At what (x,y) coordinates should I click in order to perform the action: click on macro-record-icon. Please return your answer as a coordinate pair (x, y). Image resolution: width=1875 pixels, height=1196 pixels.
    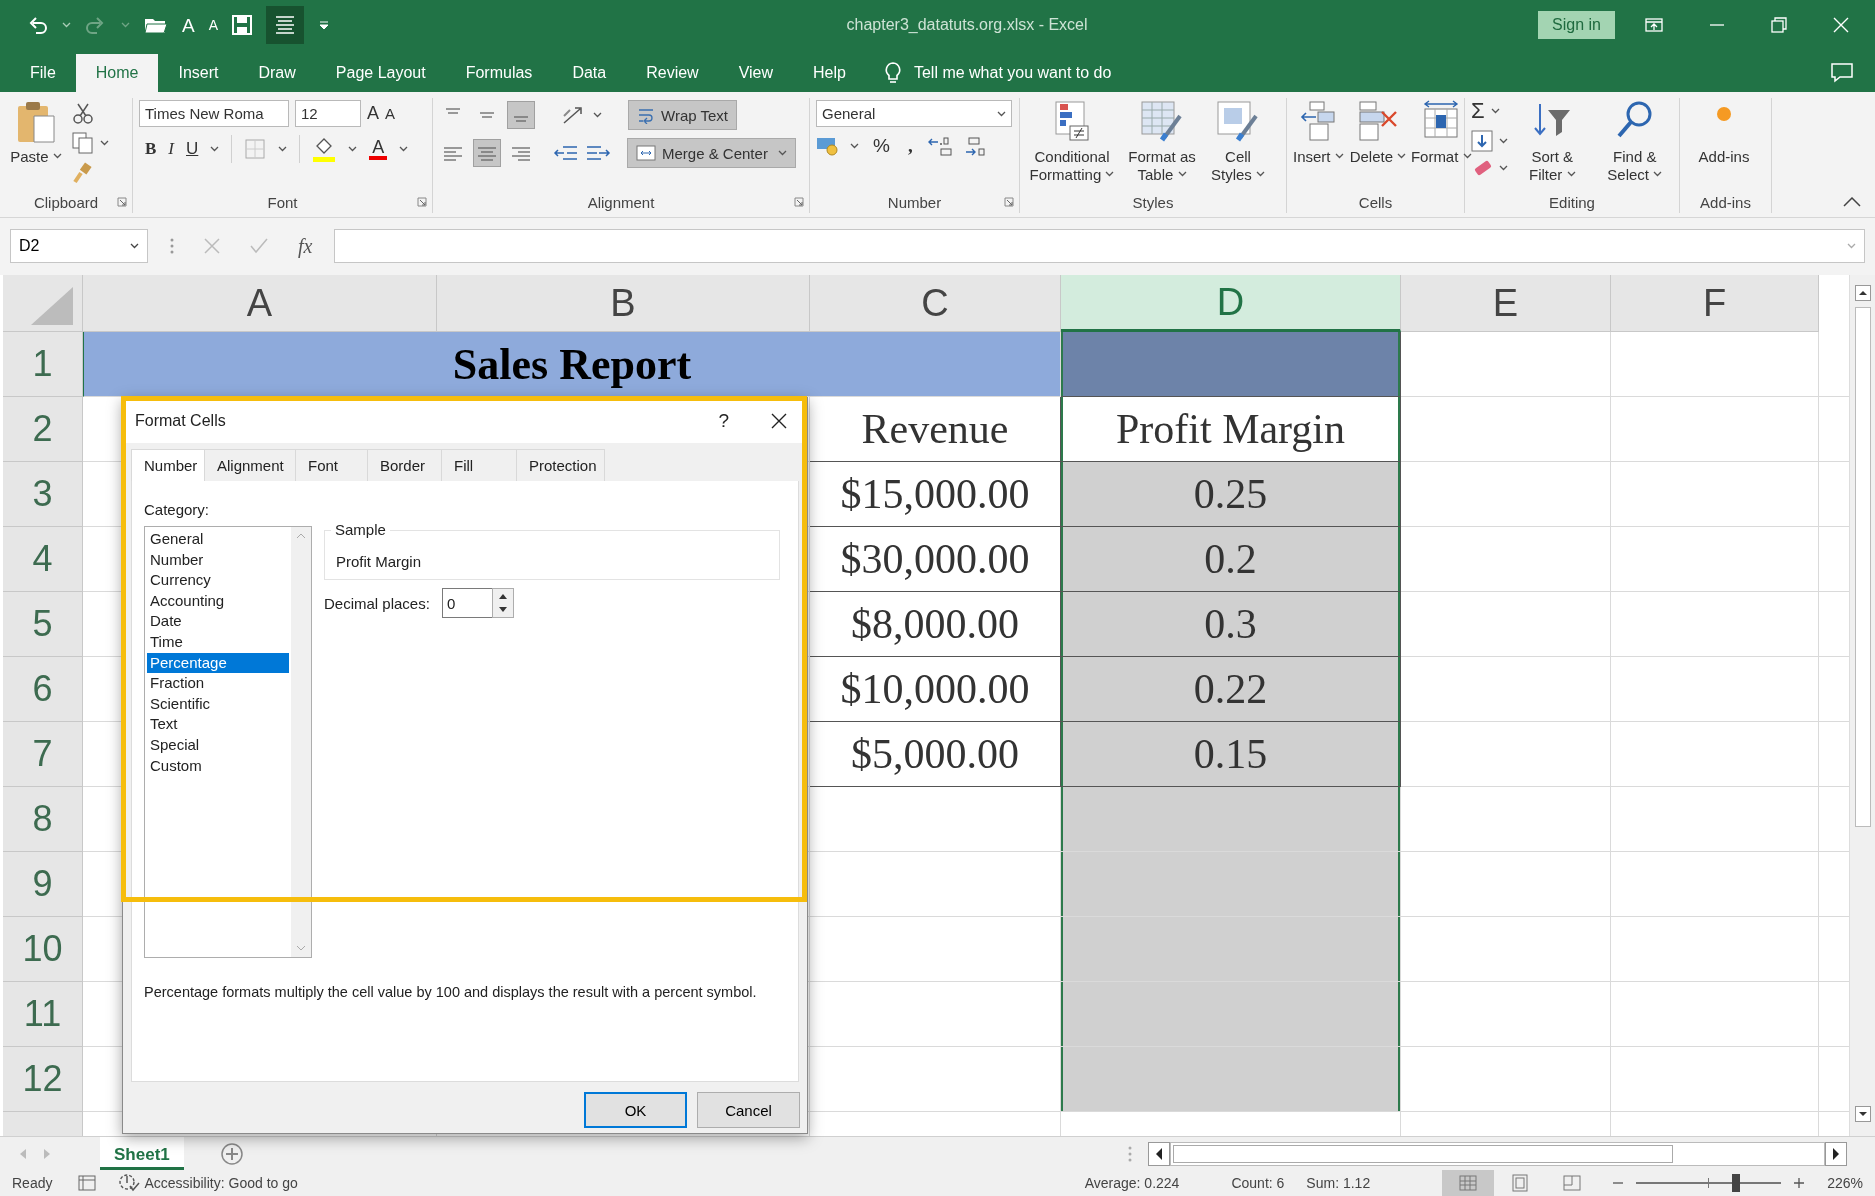
    Looking at the image, I should click on (87, 1183).